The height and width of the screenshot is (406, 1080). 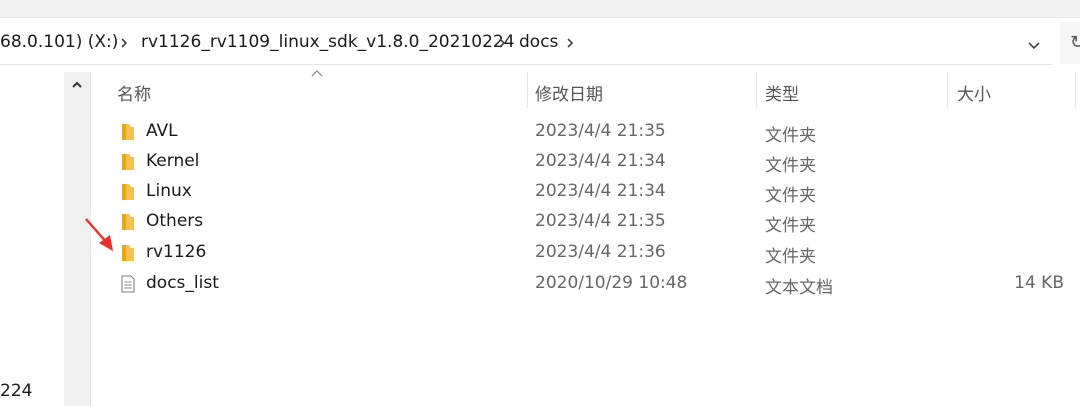 What do you see at coordinates (182, 283) in the screenshot?
I see `file-name: docs_list` at bounding box center [182, 283].